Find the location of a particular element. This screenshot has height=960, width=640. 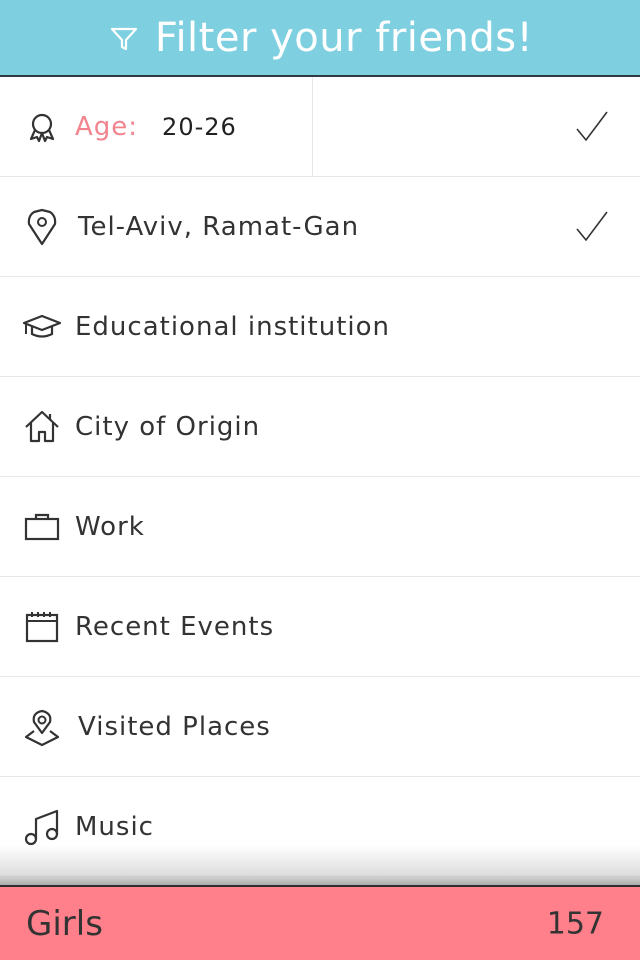

age-filter: Age: 20-26 is located at coordinates (156, 127).